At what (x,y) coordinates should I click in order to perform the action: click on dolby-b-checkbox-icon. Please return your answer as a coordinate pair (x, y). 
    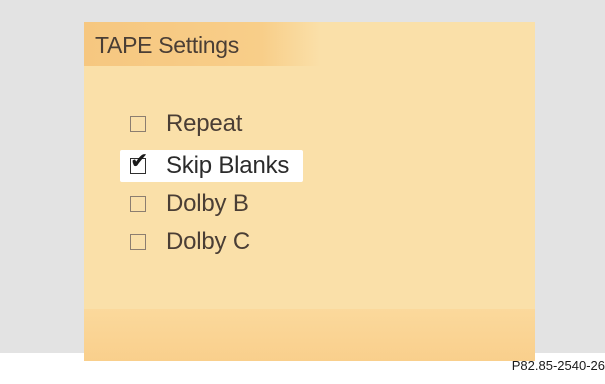
    Looking at the image, I should click on (138, 204).